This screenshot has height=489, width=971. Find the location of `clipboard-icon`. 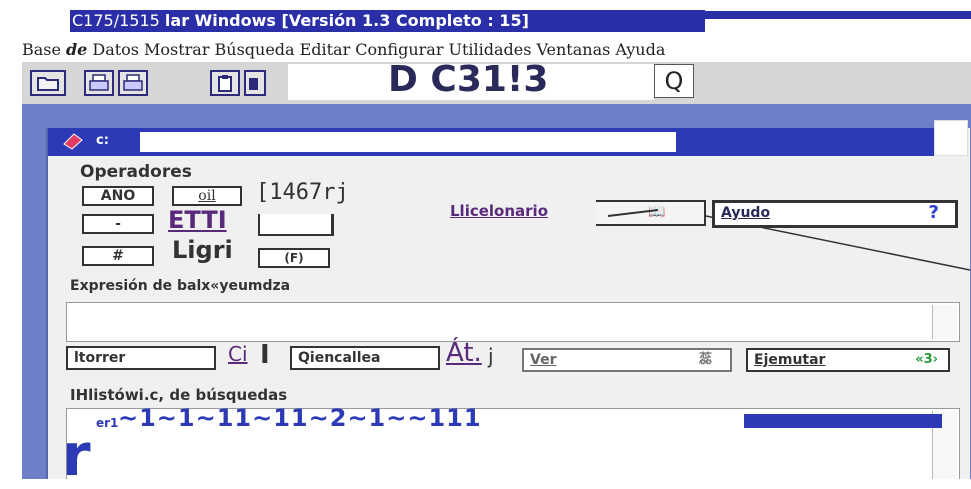

clipboard-icon is located at coordinates (225, 83).